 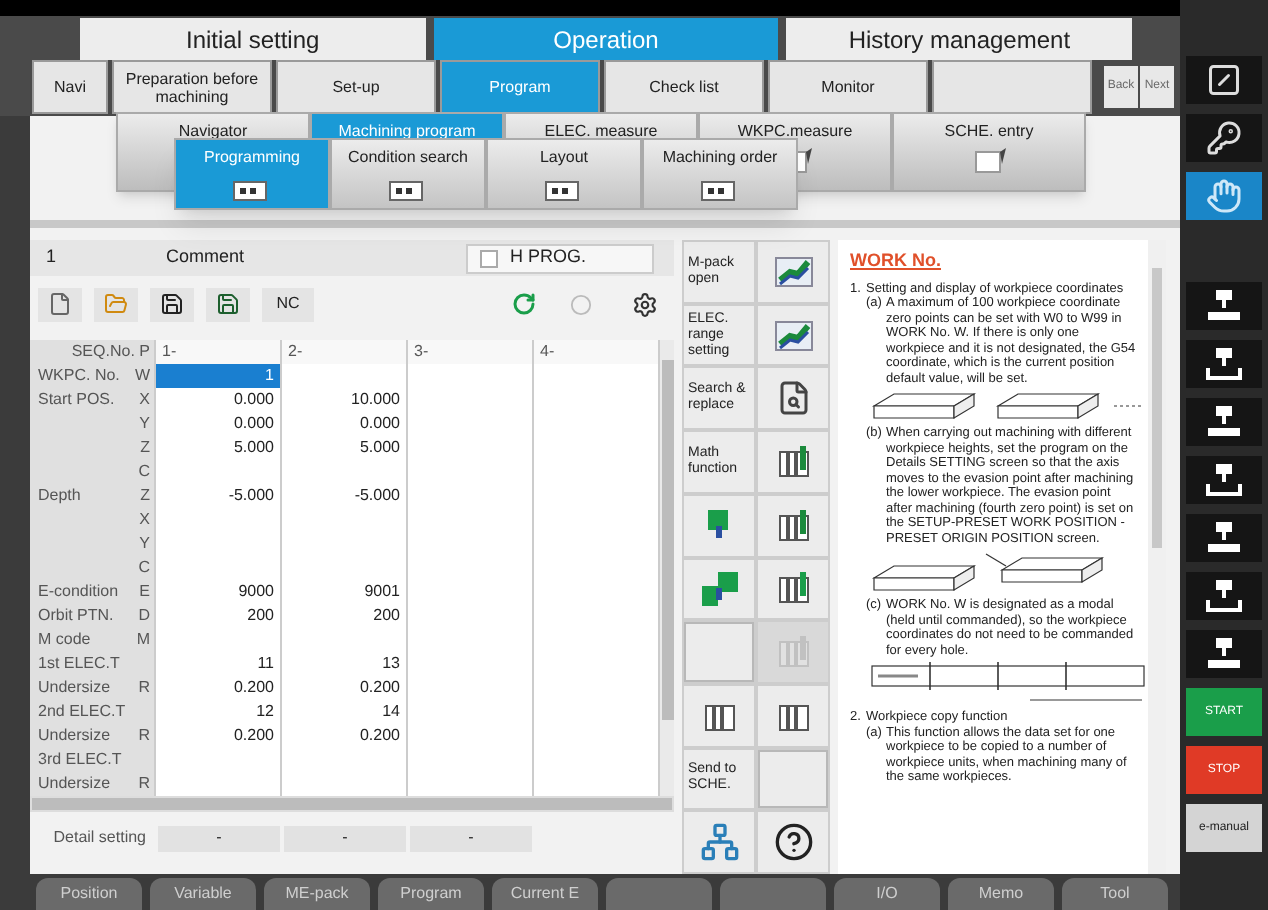 I want to click on row-label: Z, so click(x=92, y=448).